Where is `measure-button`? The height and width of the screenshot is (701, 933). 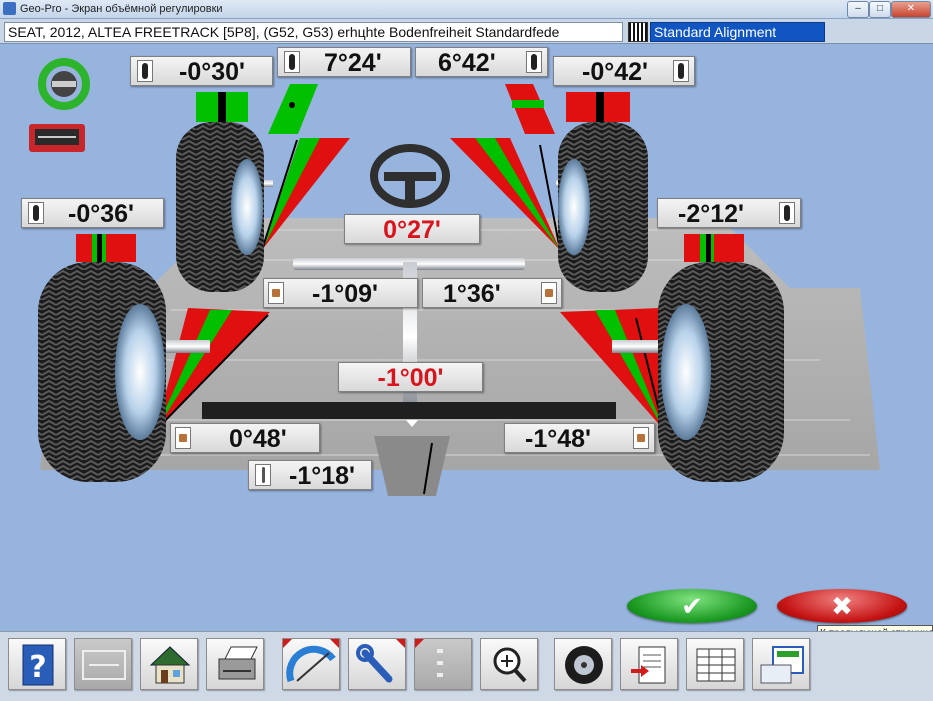 measure-button is located at coordinates (311, 664).